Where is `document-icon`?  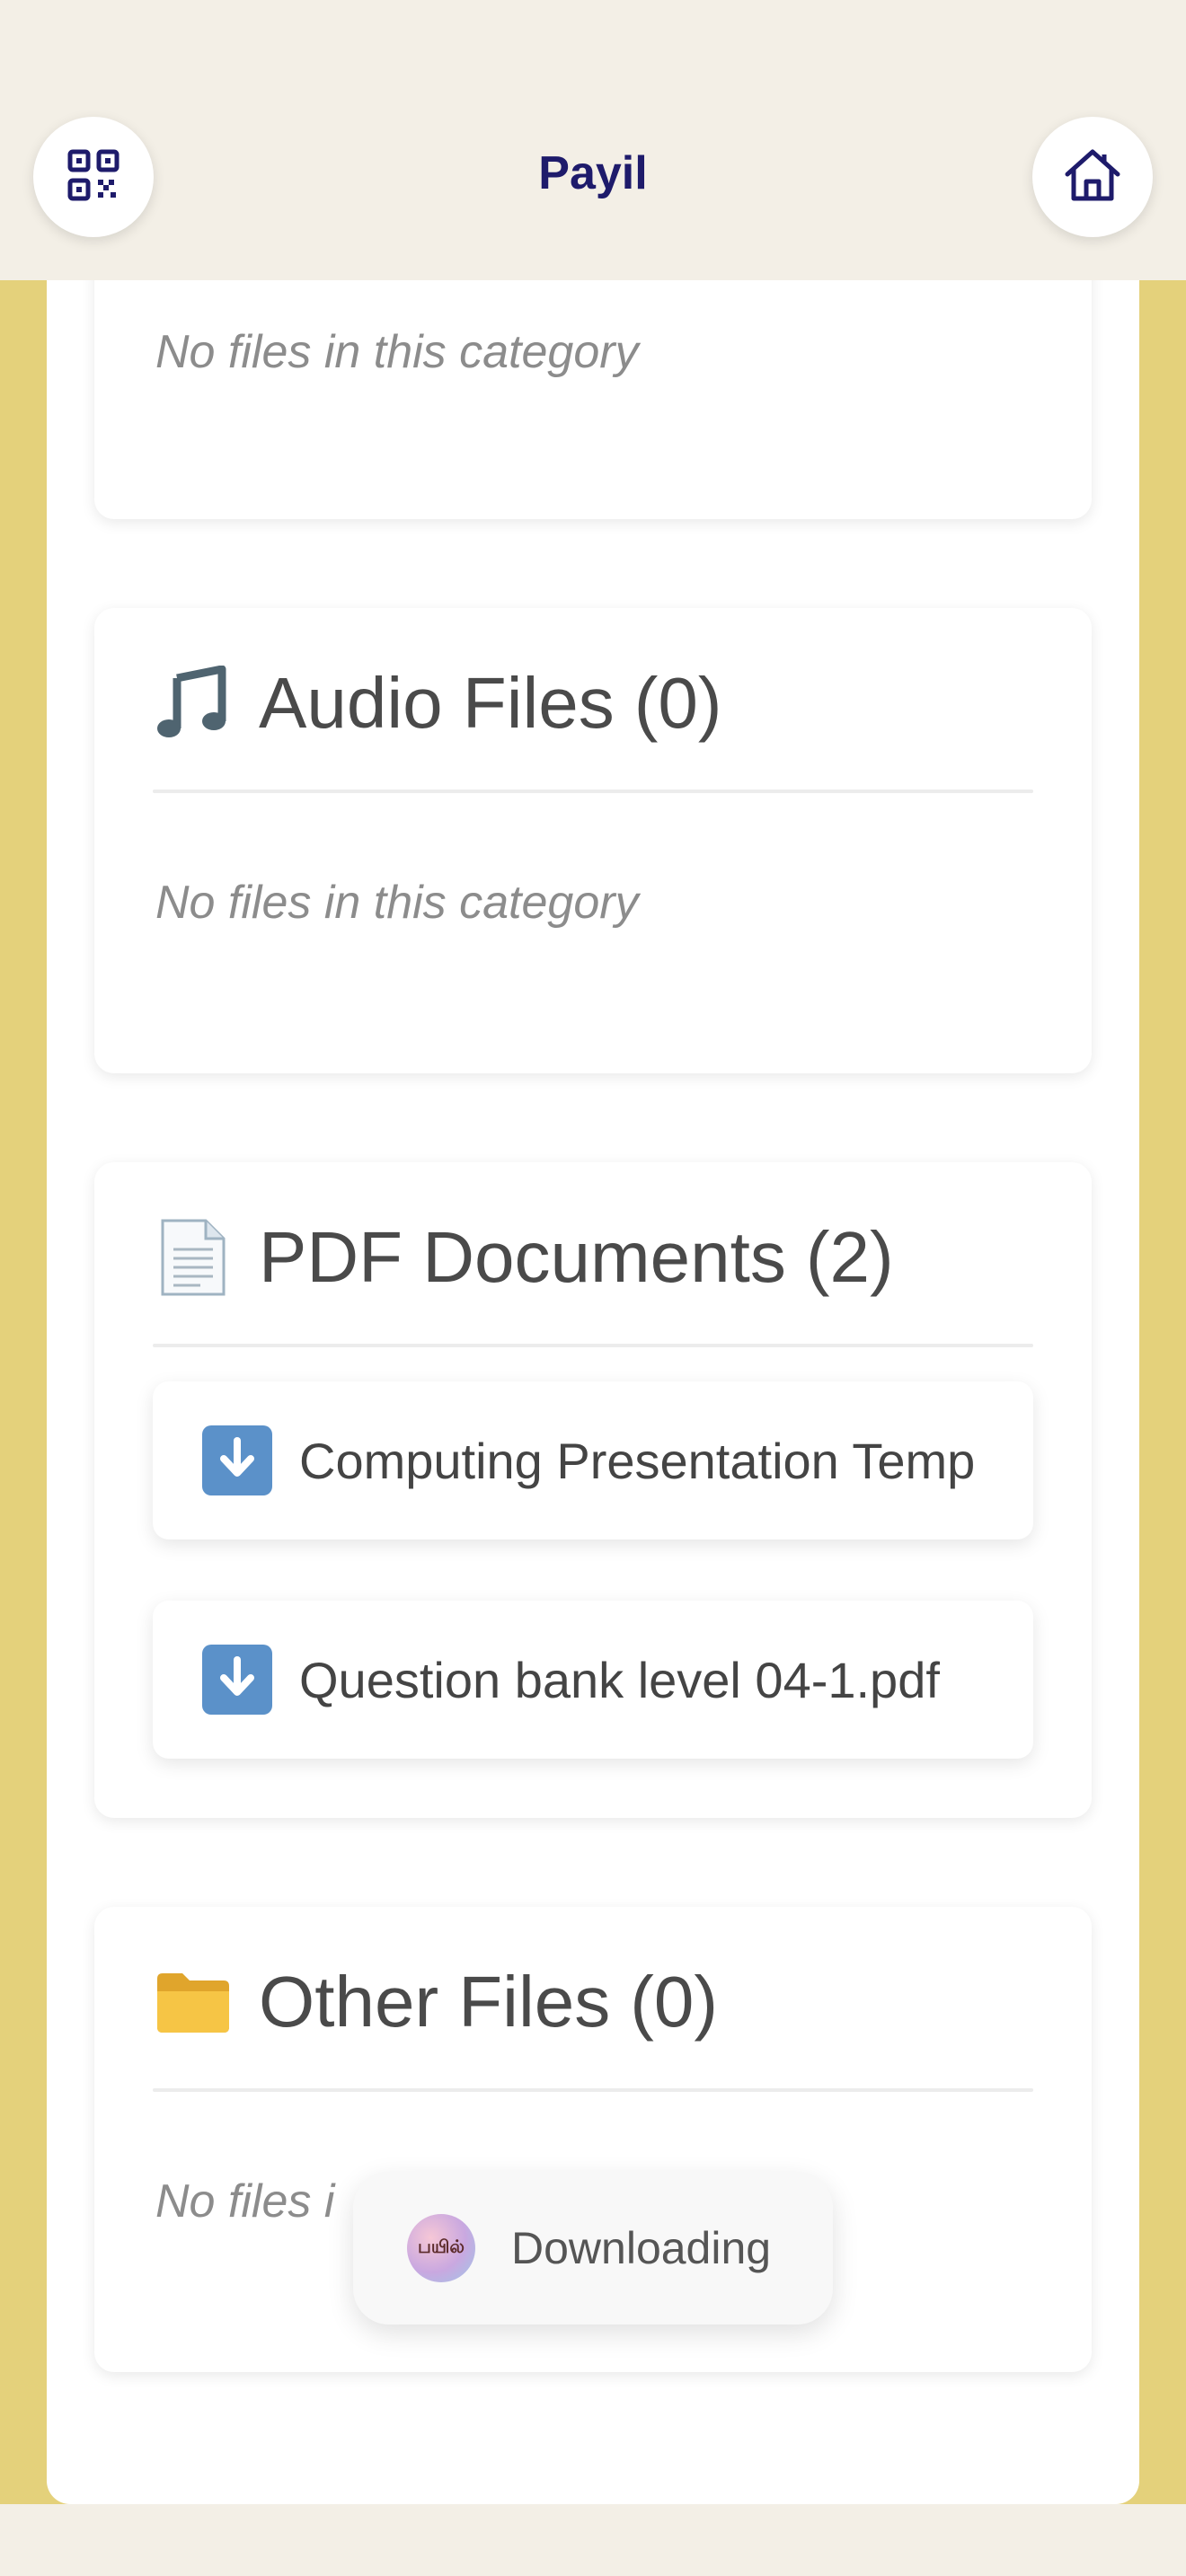
document-icon is located at coordinates (193, 1257).